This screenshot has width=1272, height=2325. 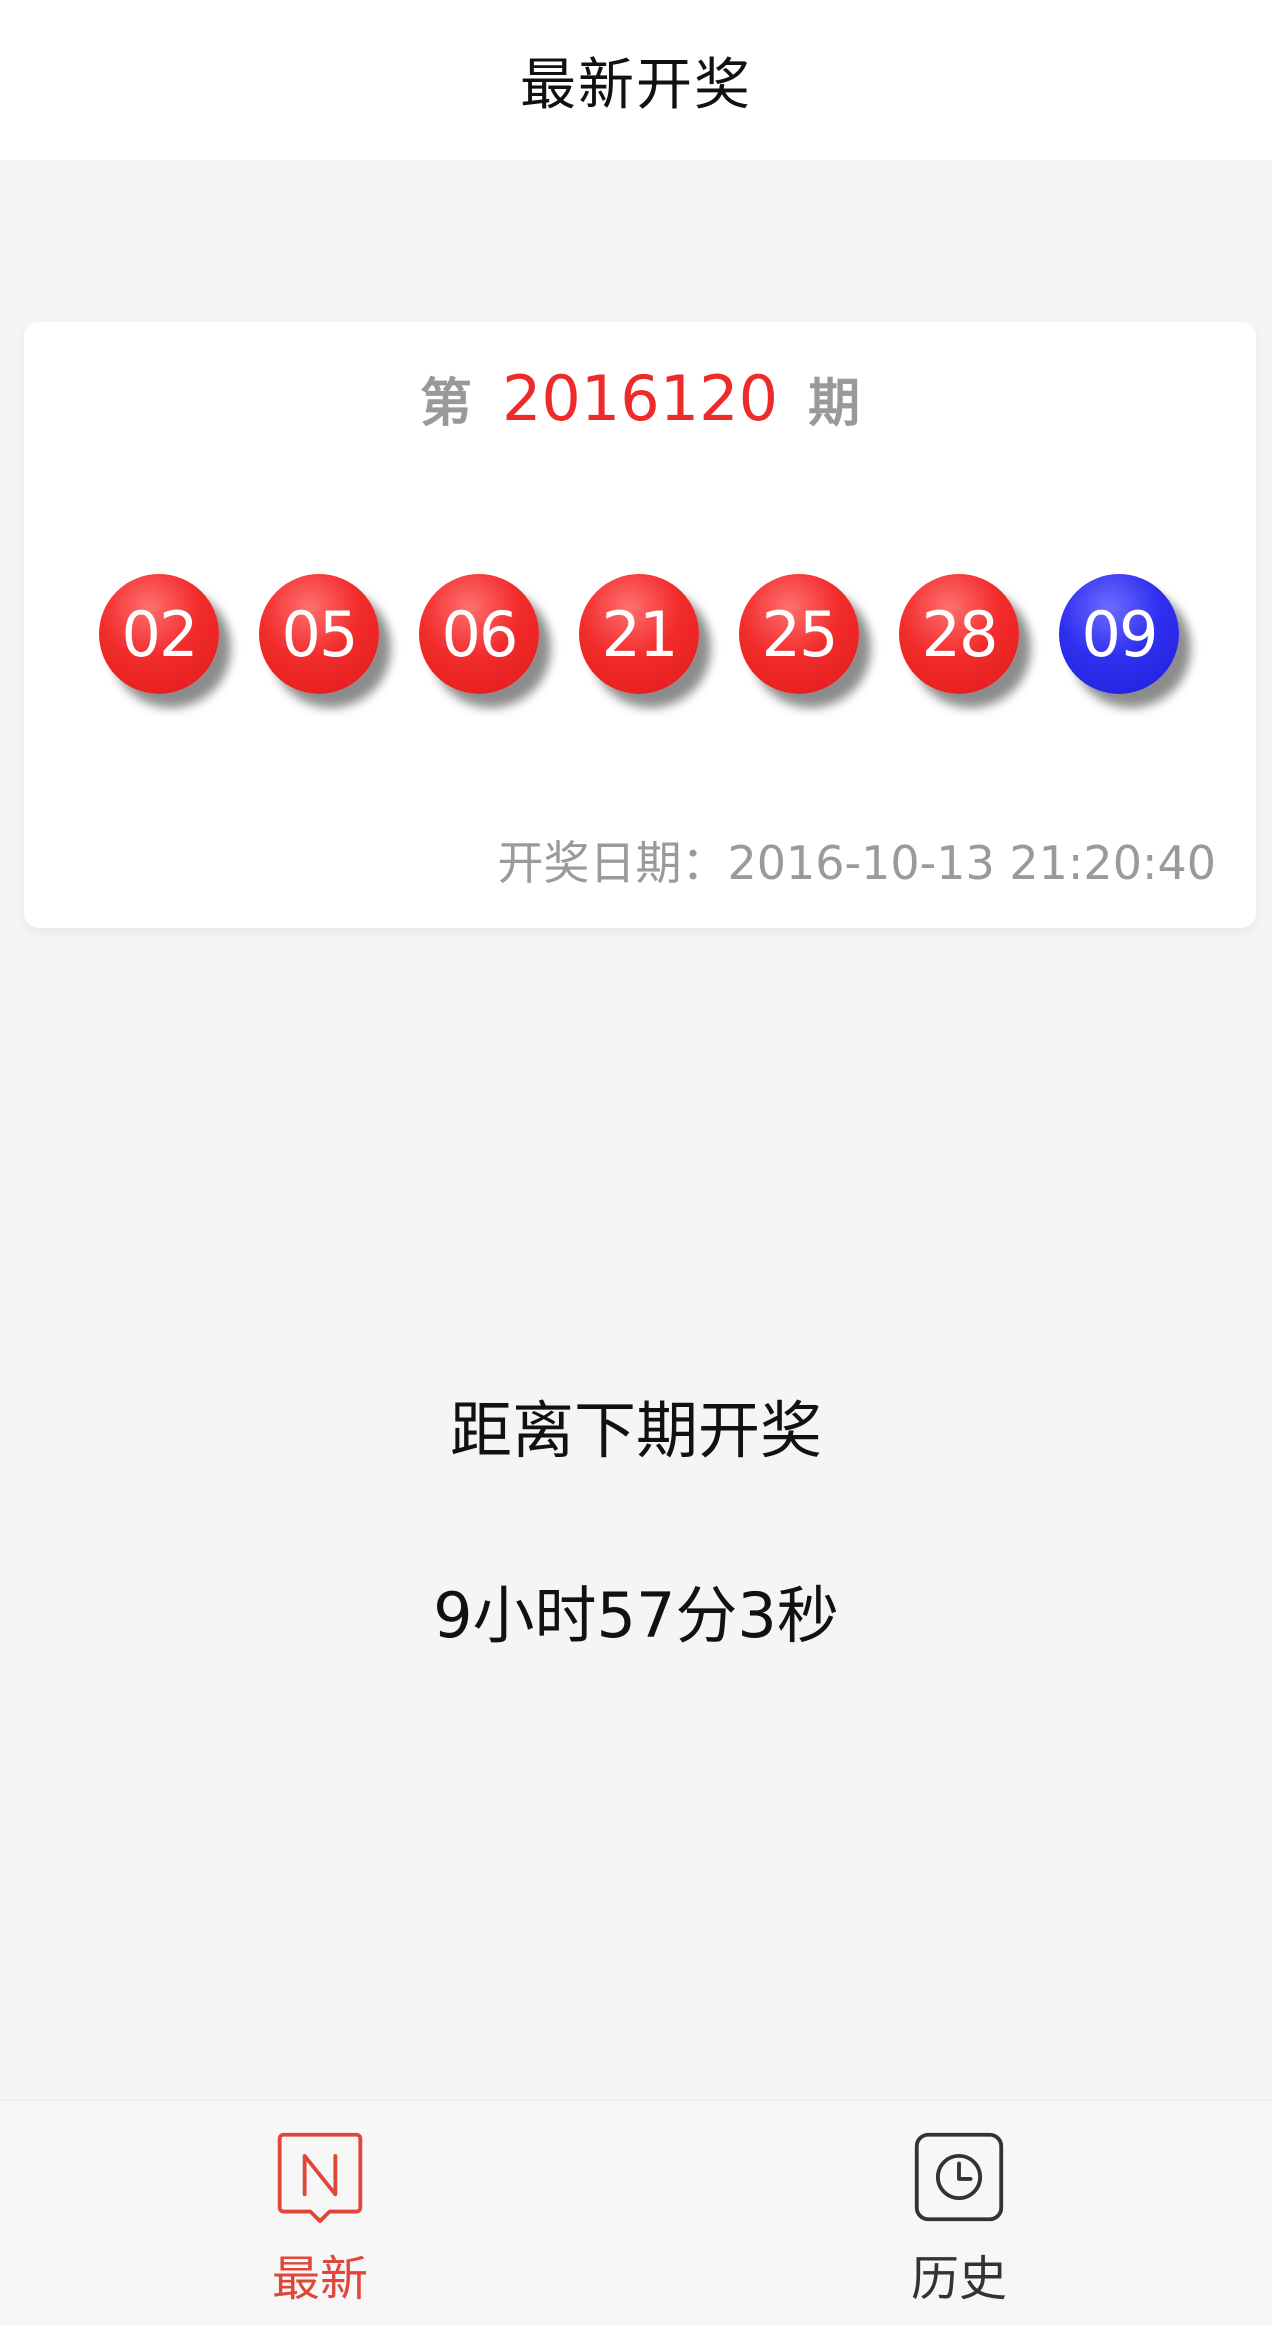 I want to click on red-ball: 02, so click(x=159, y=634).